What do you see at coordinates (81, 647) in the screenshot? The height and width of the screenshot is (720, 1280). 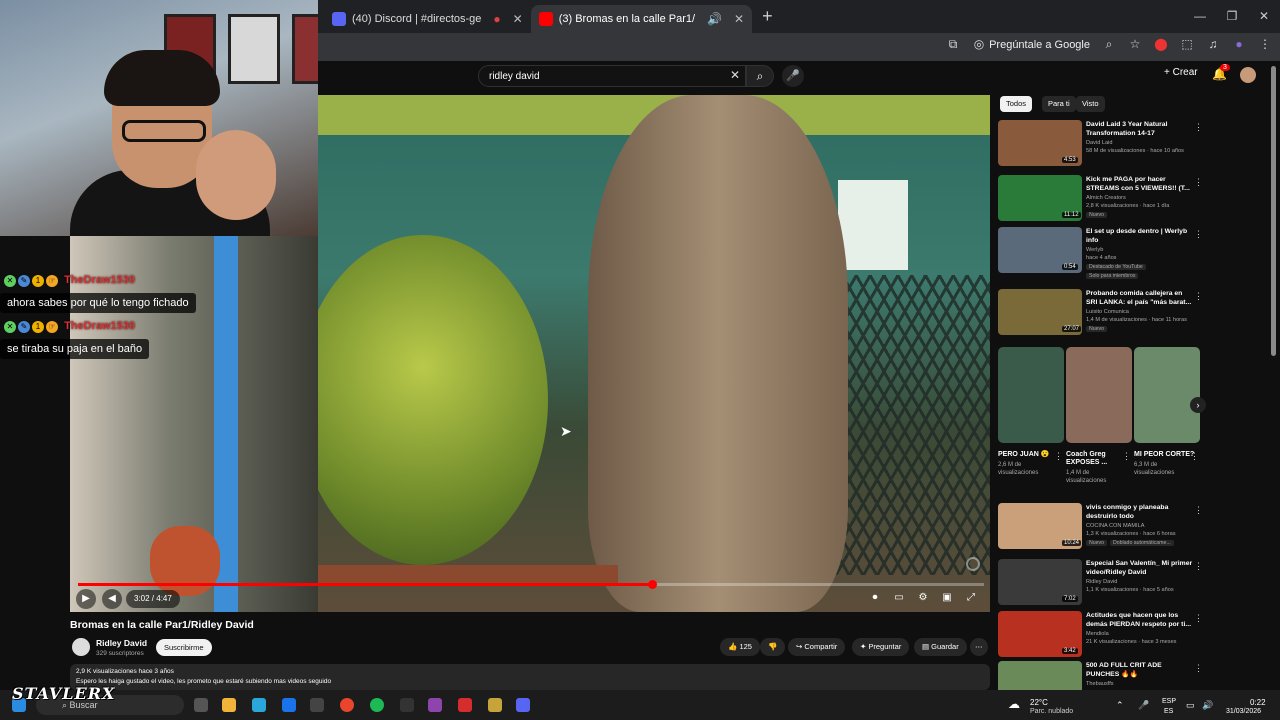 I see `channel-avatar` at bounding box center [81, 647].